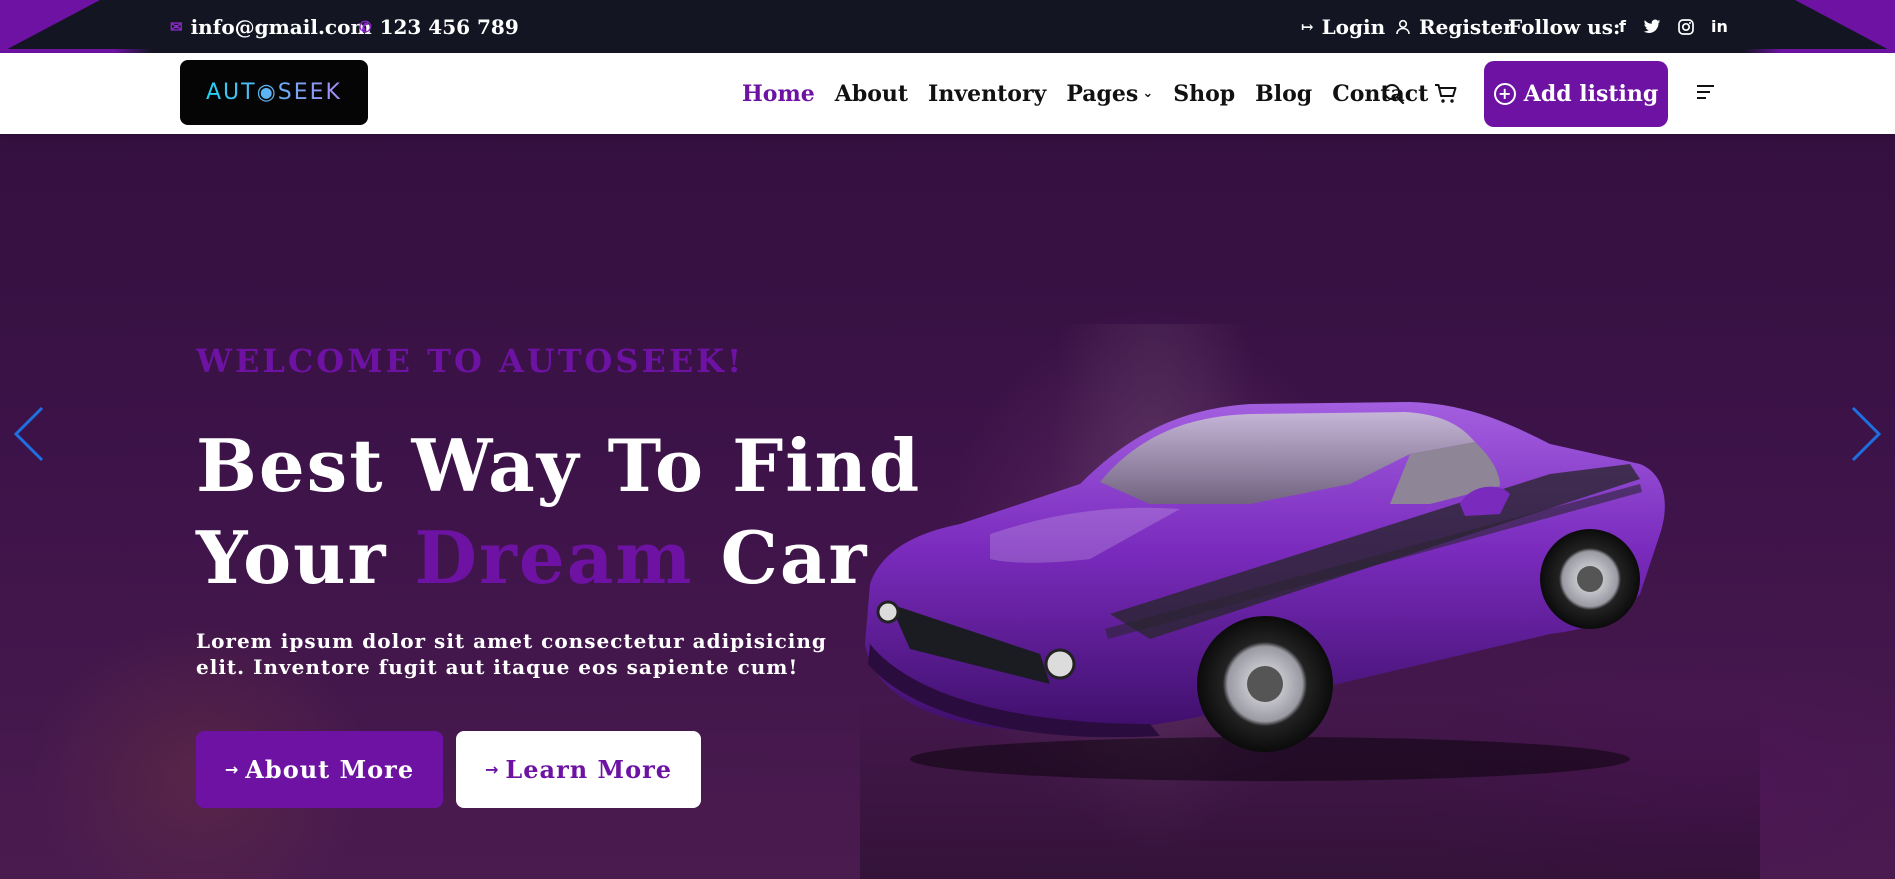 The height and width of the screenshot is (879, 1895). I want to click on nav-about: About, so click(871, 94).